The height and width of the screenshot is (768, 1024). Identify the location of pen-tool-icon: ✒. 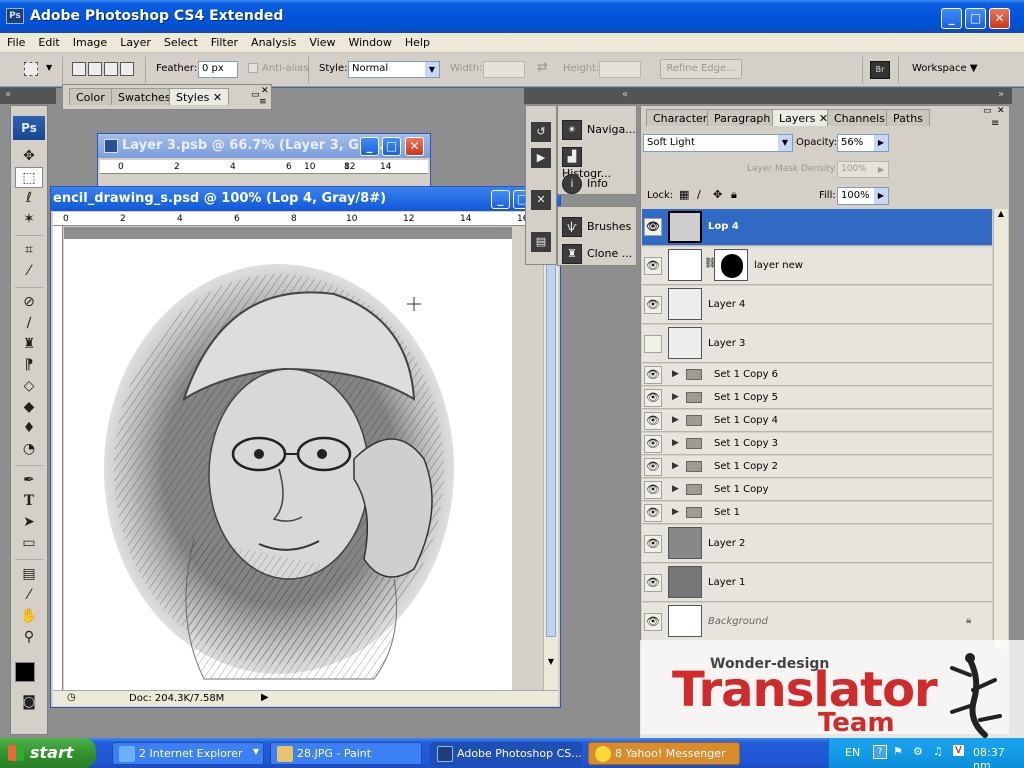
(29, 480).